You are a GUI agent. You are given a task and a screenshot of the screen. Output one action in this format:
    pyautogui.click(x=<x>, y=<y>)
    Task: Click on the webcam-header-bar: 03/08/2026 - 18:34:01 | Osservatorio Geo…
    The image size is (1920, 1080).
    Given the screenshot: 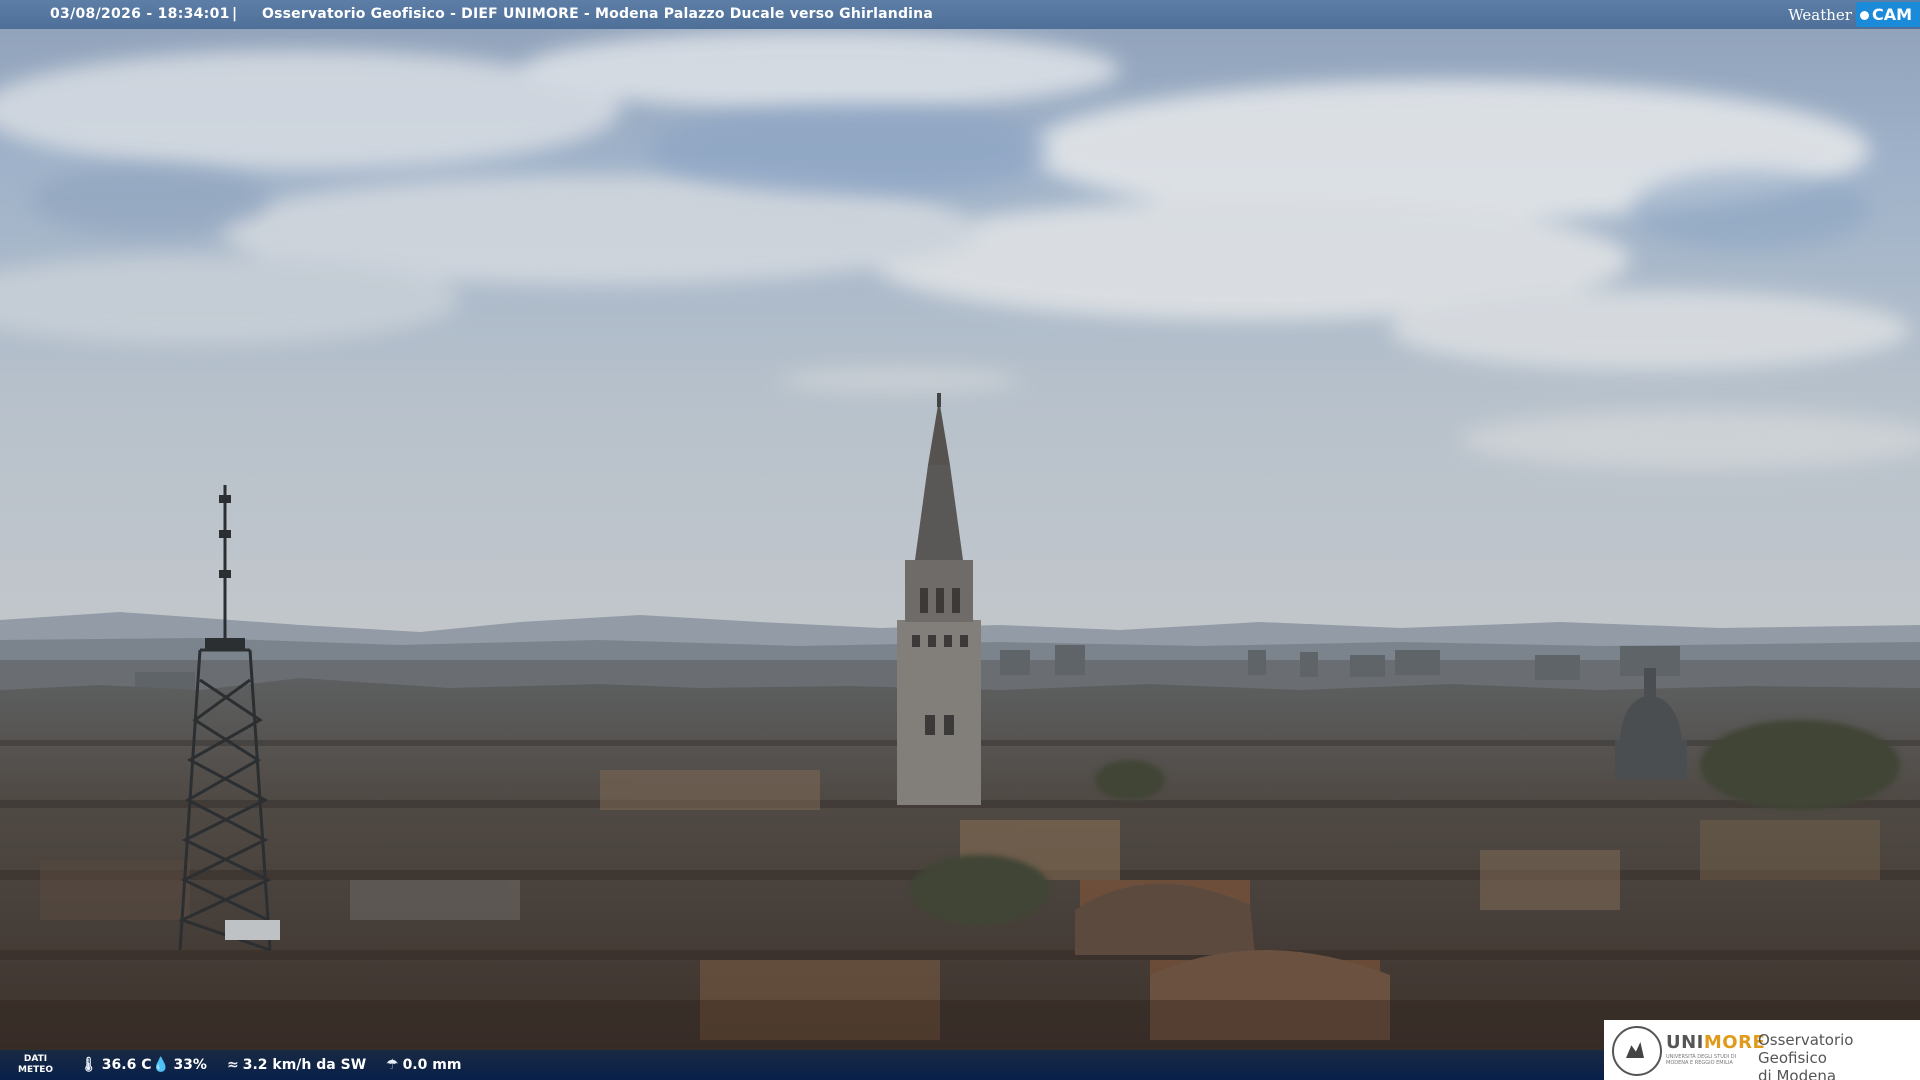 What is the action you would take?
    pyautogui.click(x=960, y=14)
    